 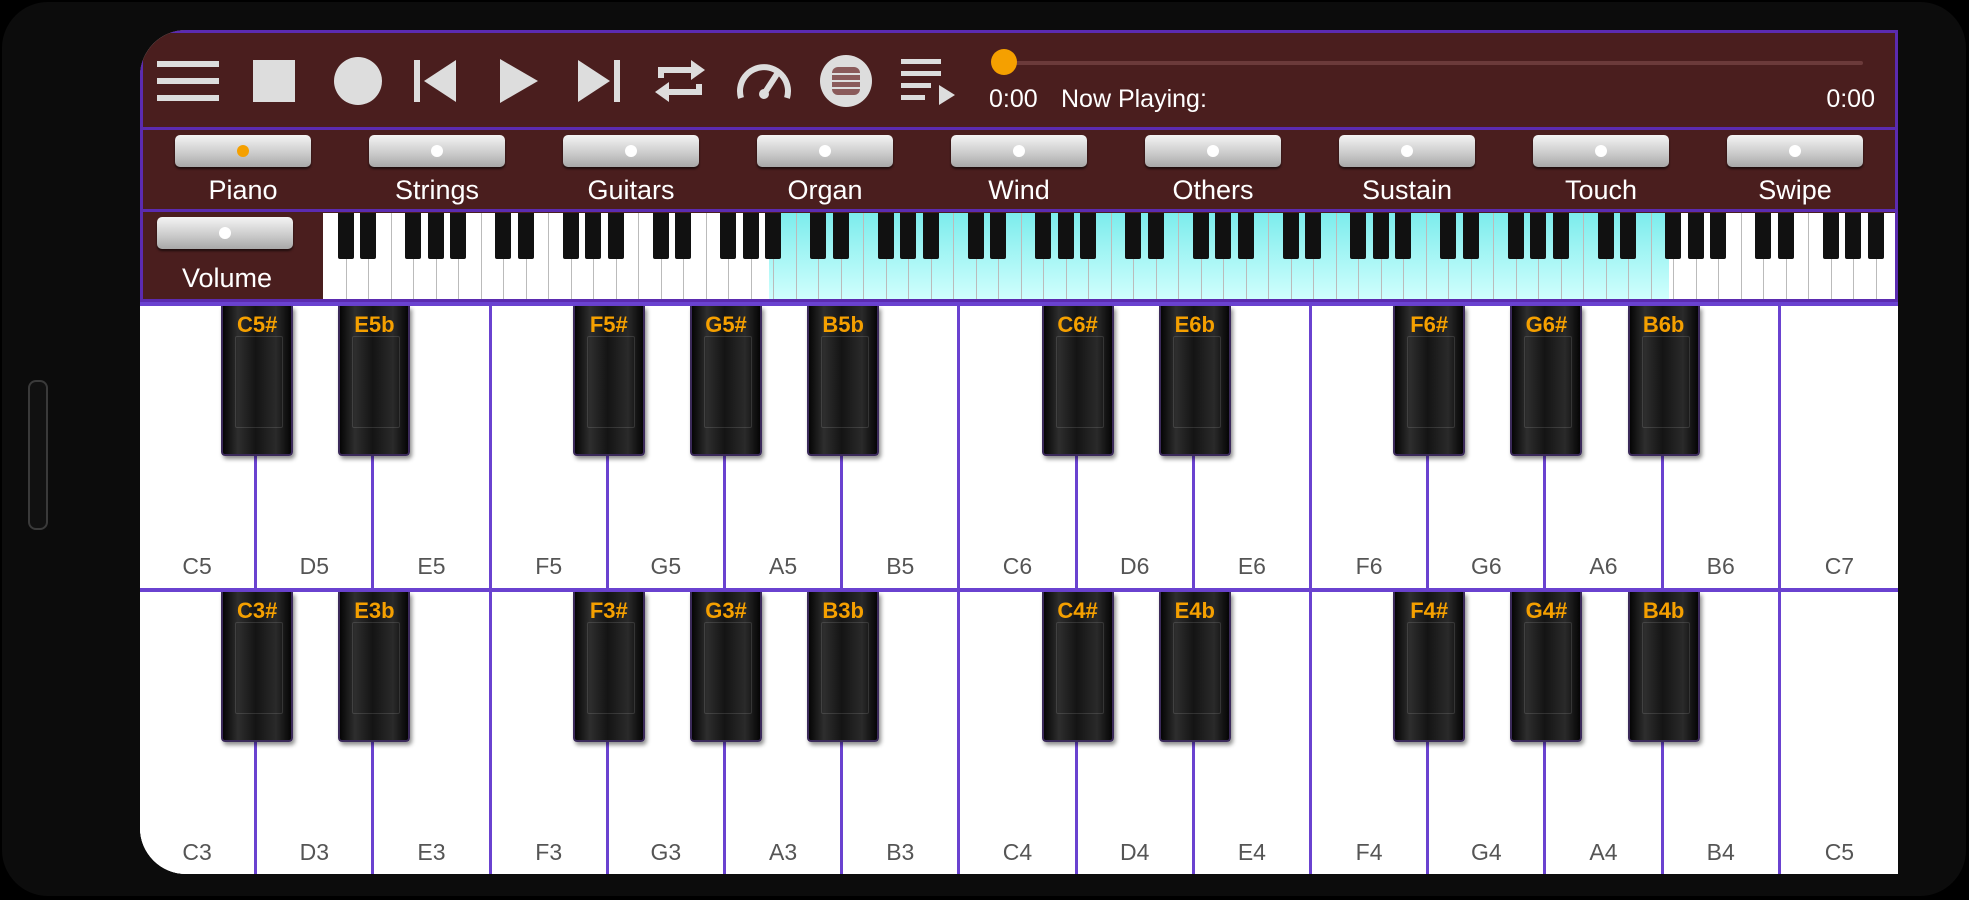 I want to click on record-icon, so click(x=358, y=81).